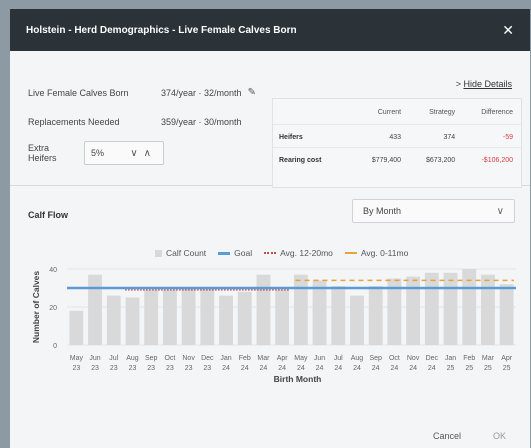 This screenshot has width=531, height=448. Describe the element at coordinates (508, 30) in the screenshot. I see `close-icon: ✕` at that location.